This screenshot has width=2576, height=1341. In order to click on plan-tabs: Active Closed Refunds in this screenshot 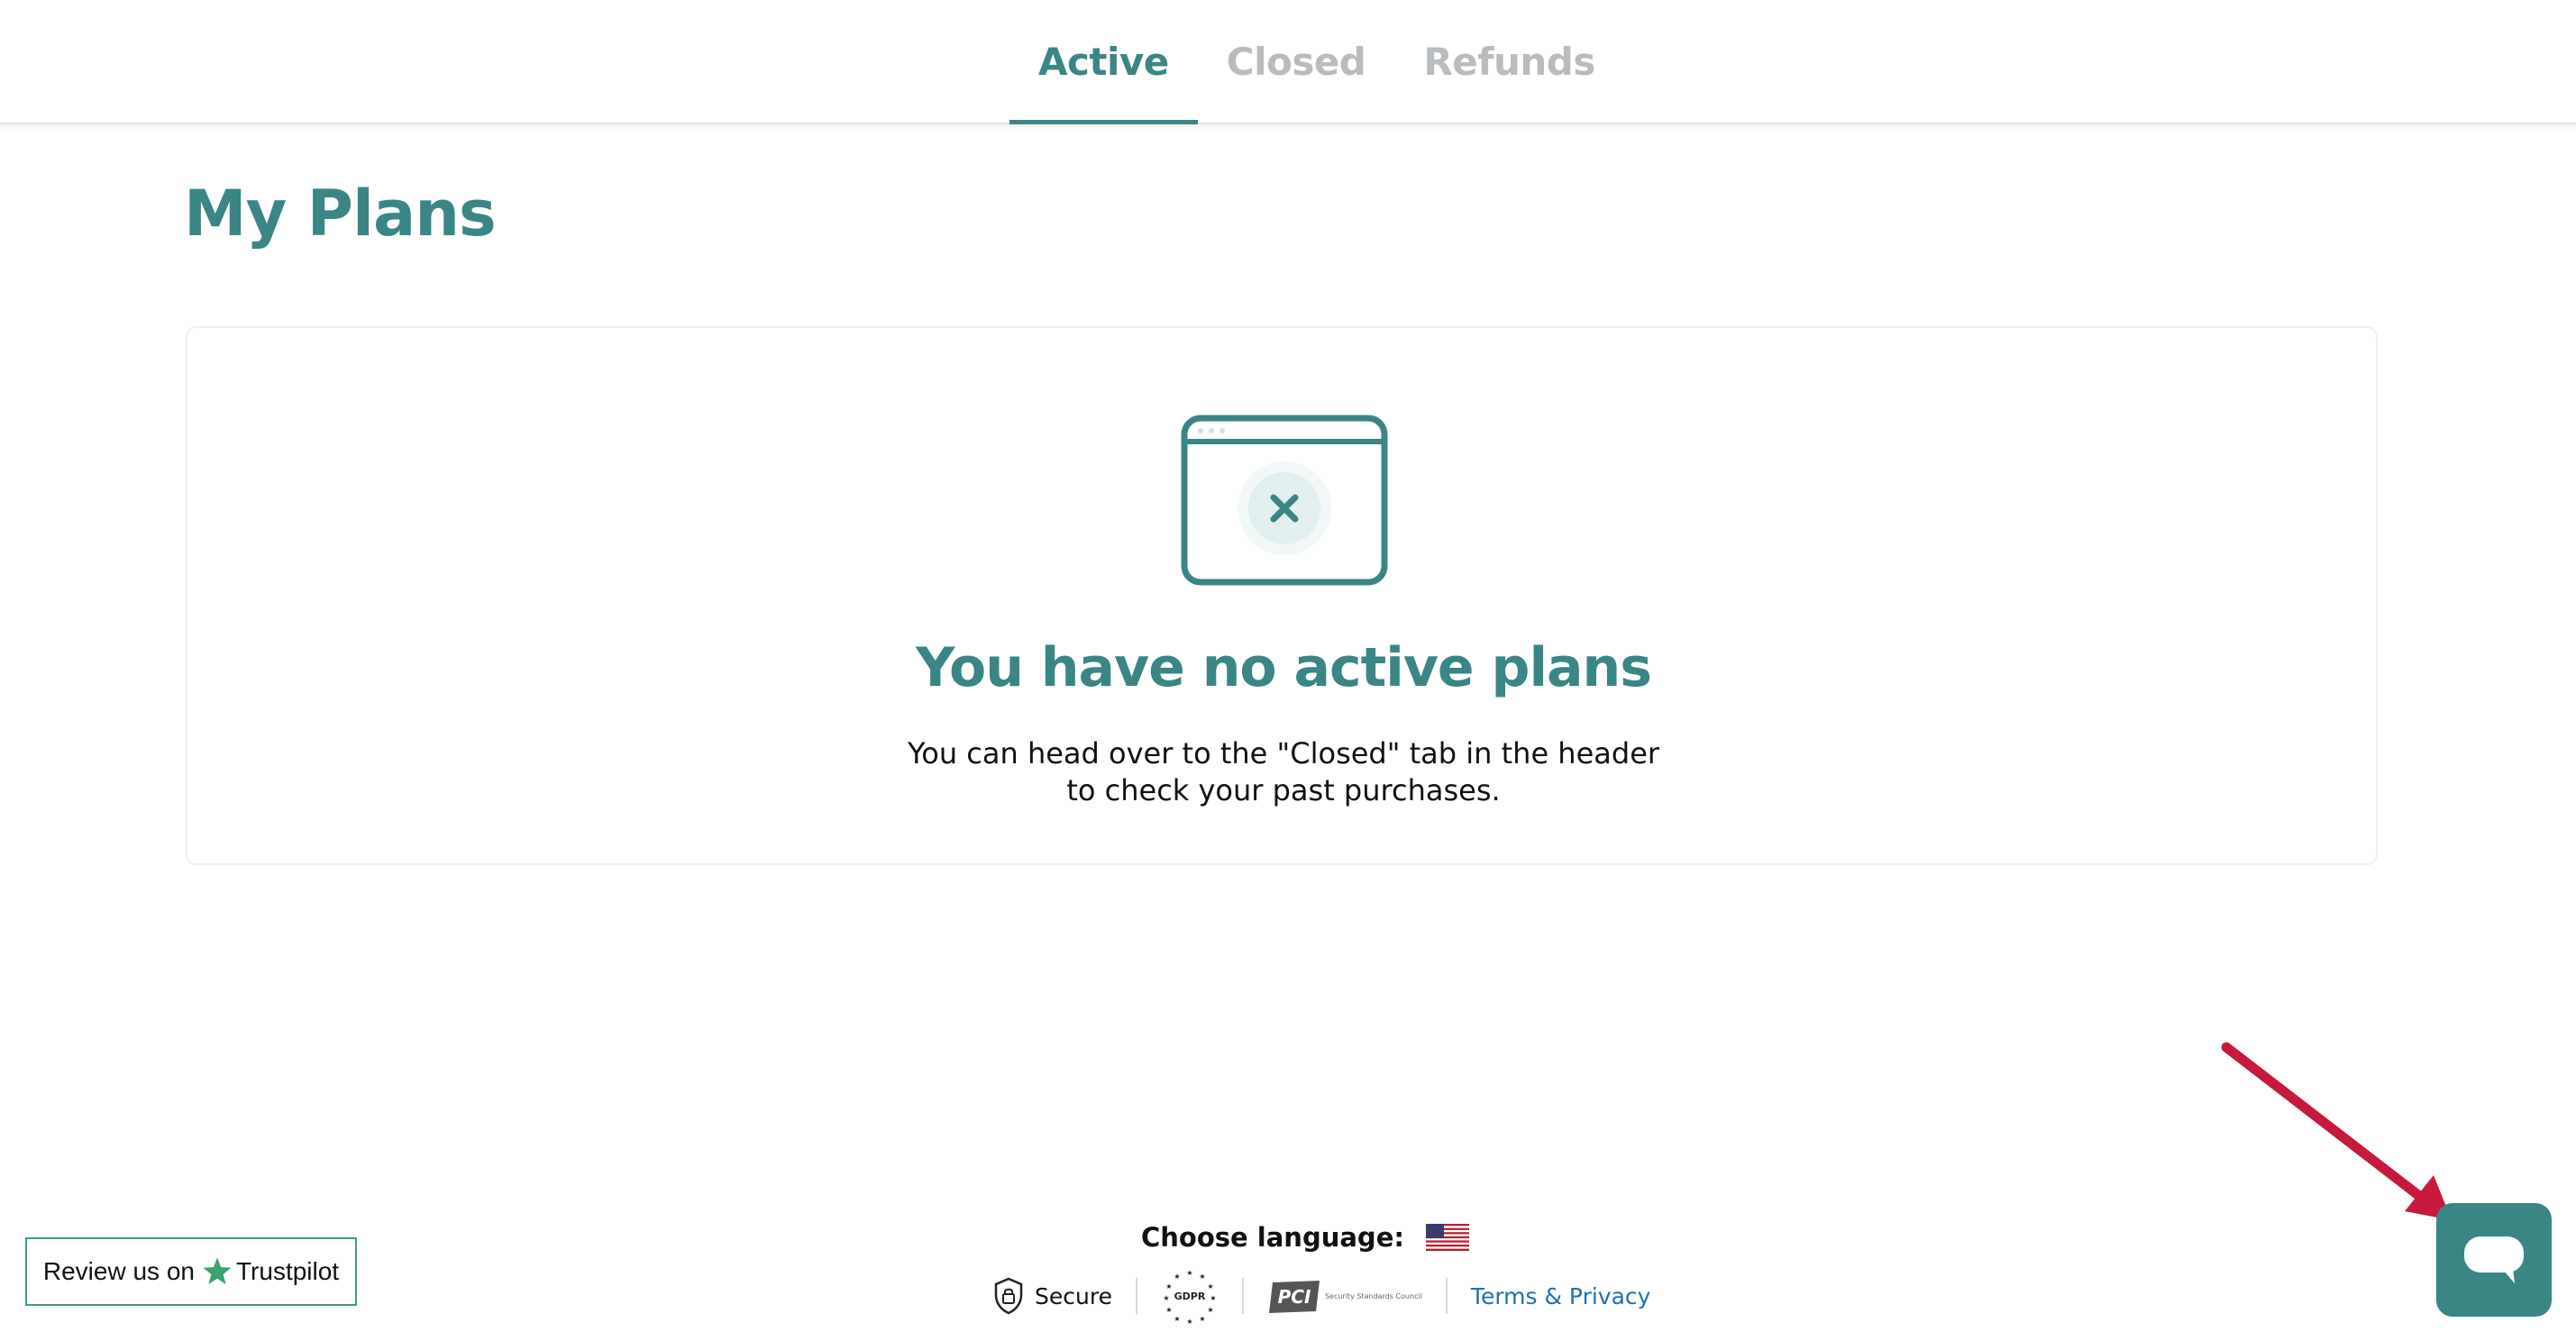, I will do `click(1316, 62)`.